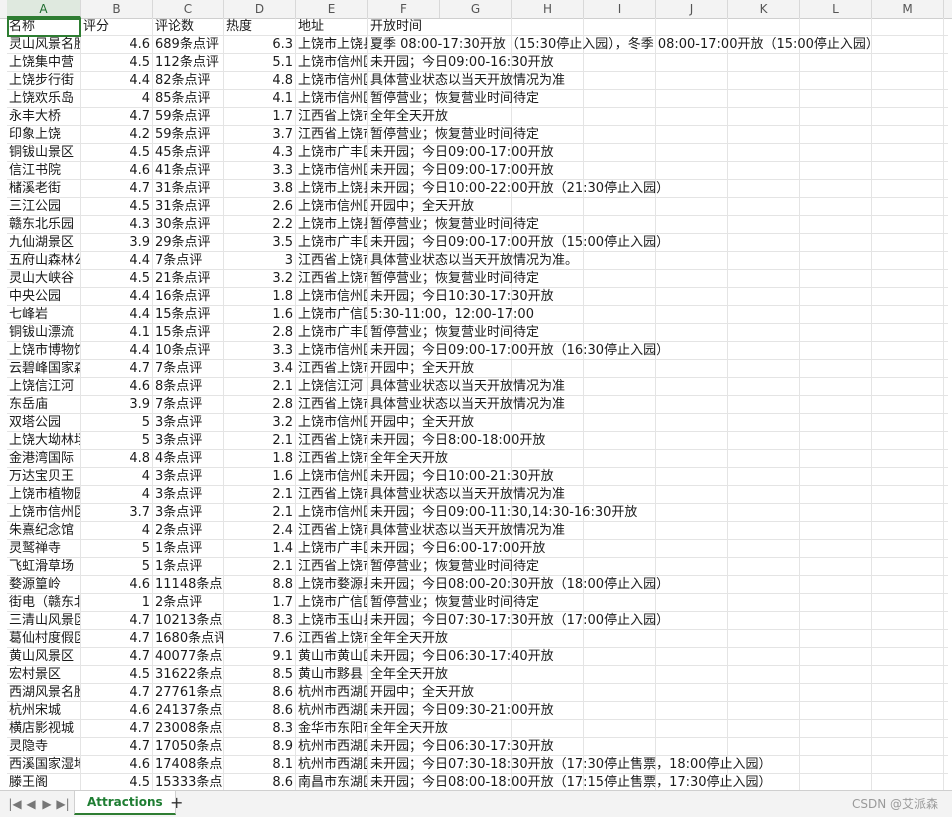 The height and width of the screenshot is (817, 952). What do you see at coordinates (332, 189) in the screenshot?
I see `table-cell: 上饶市上饶县` at bounding box center [332, 189].